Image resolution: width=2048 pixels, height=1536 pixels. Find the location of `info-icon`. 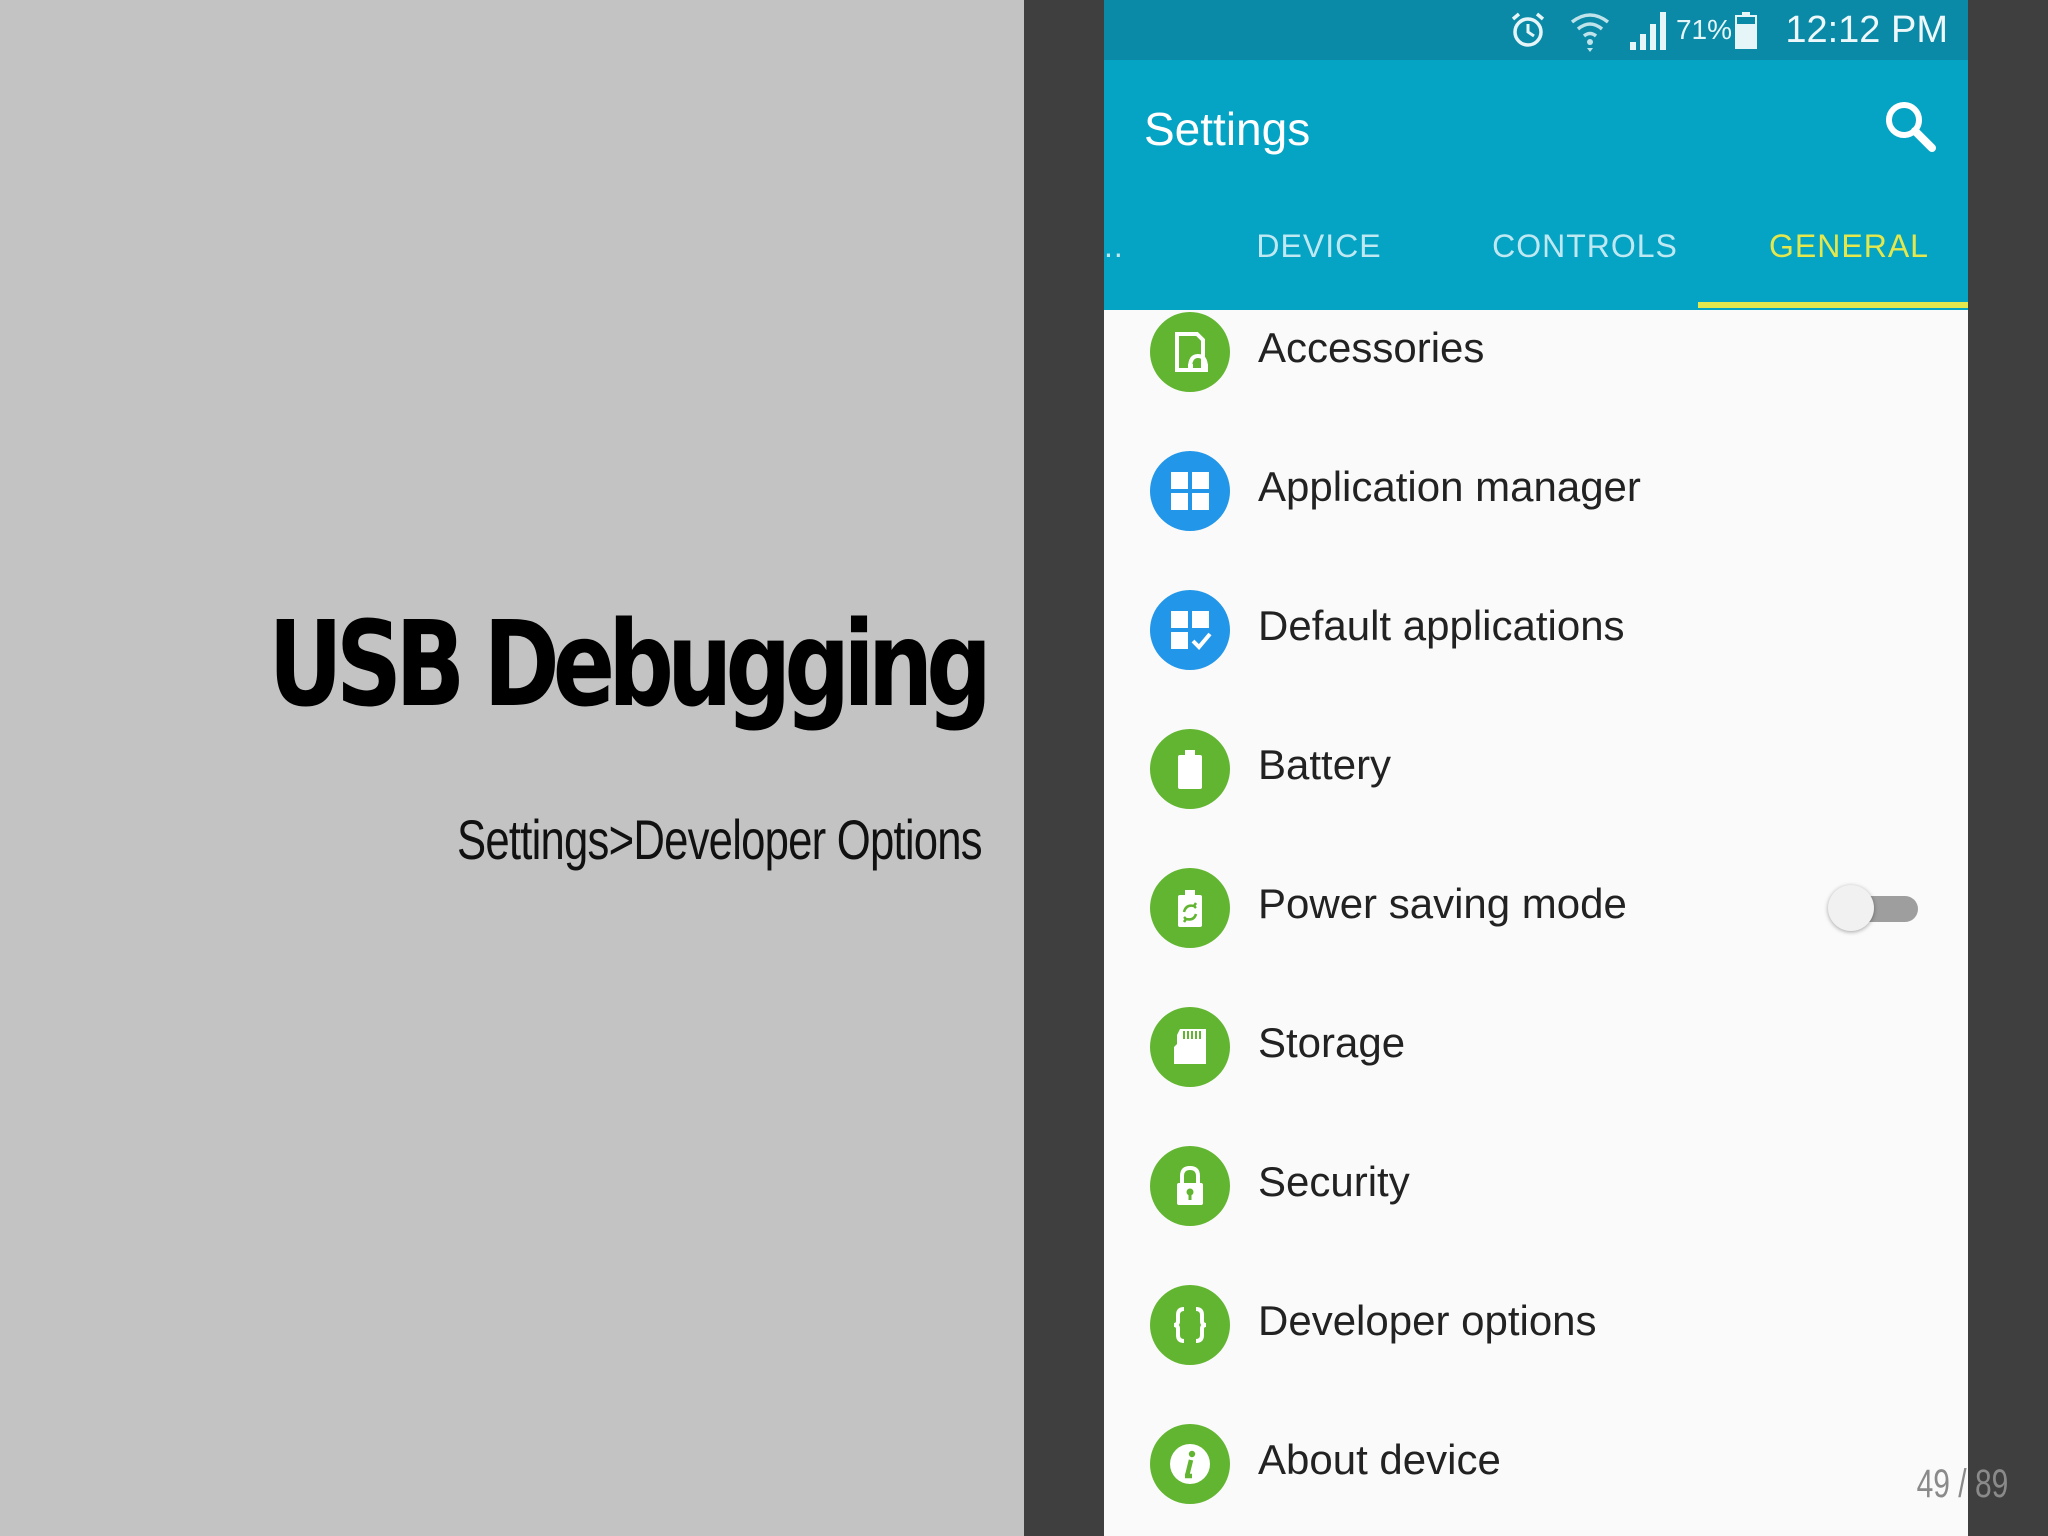

info-icon is located at coordinates (1190, 1464).